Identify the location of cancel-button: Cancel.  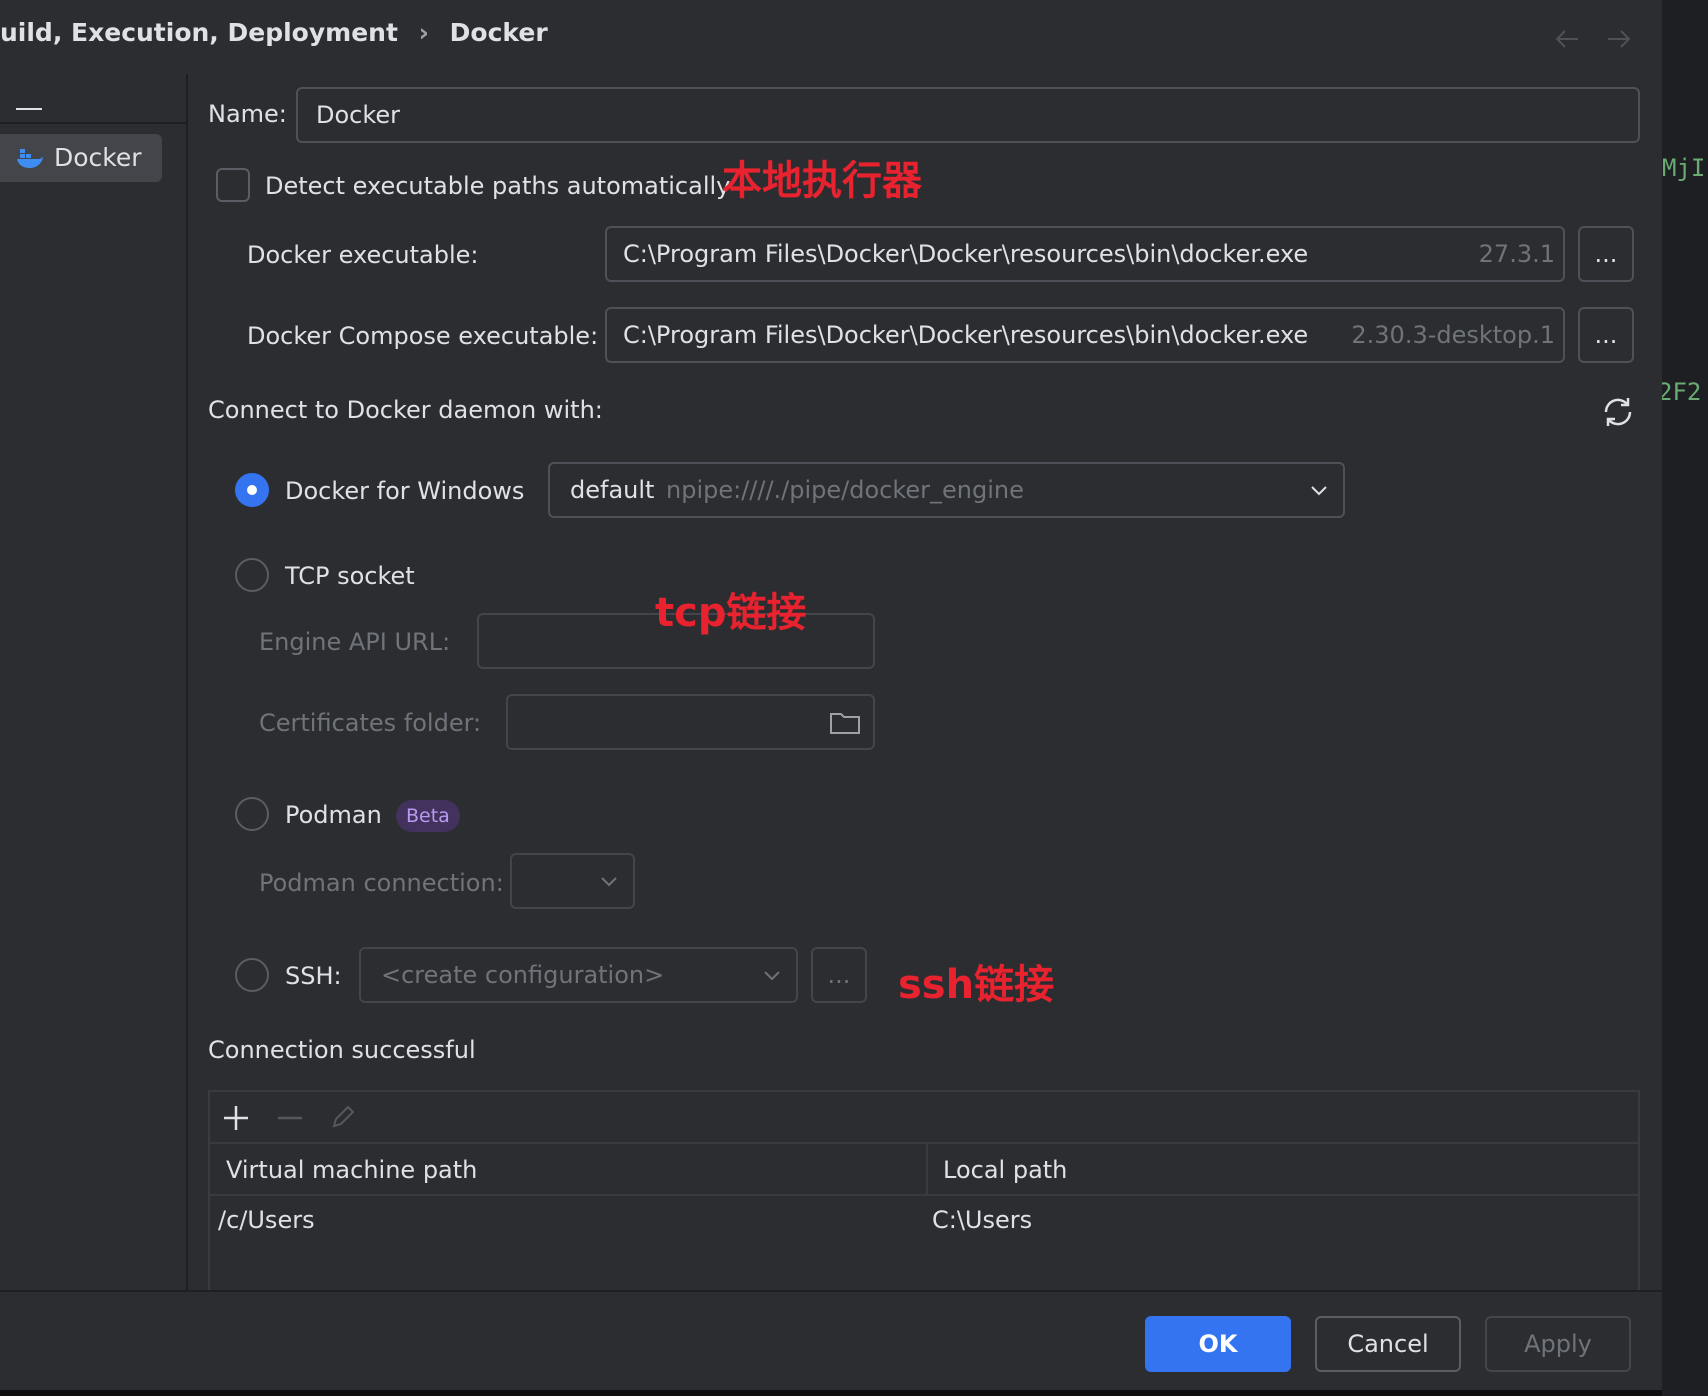
(1388, 1344).